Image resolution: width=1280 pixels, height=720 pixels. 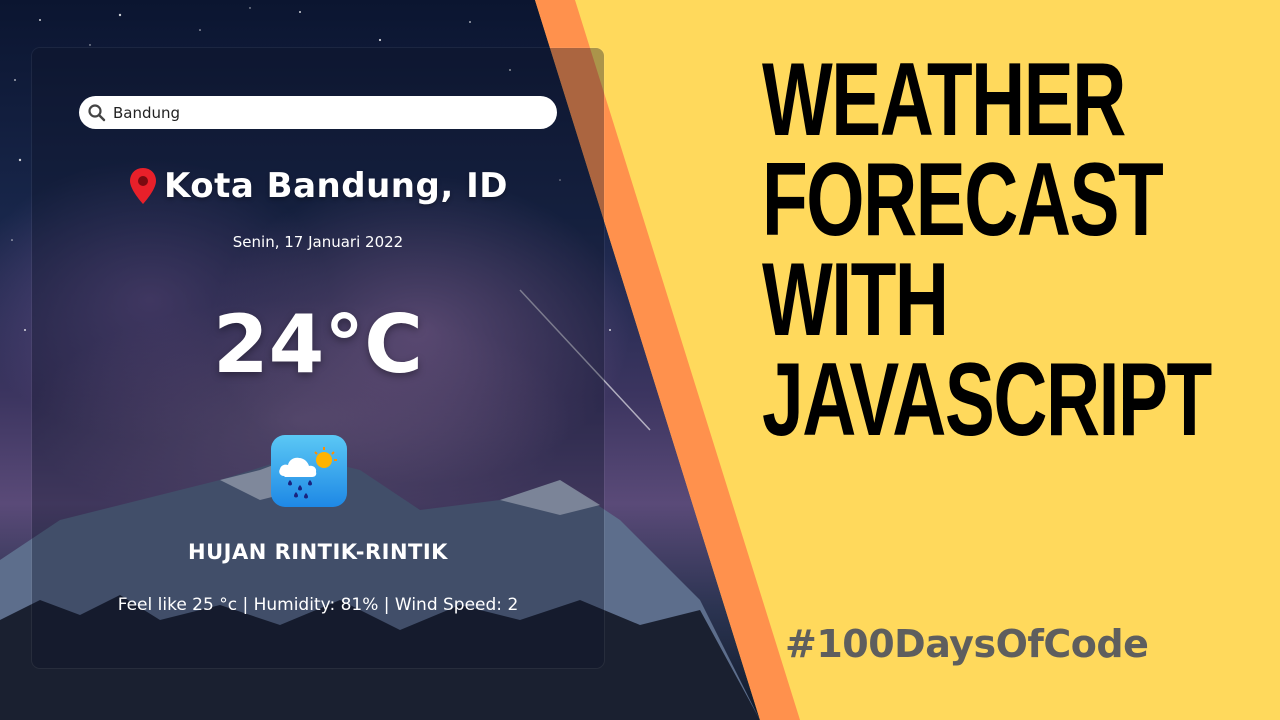 What do you see at coordinates (967, 644) in the screenshot?
I see `hashtag: #100DaysOfCode` at bounding box center [967, 644].